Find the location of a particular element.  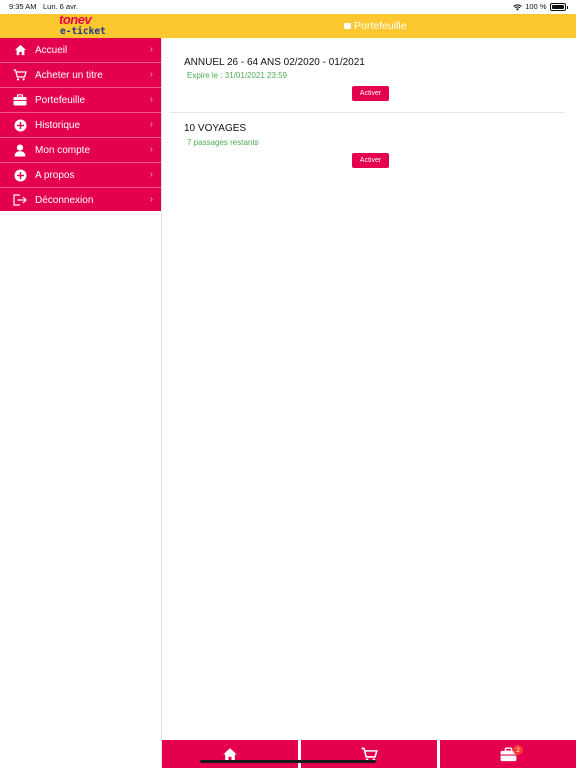

sidebar-item-mon-compte: Mon compte › is located at coordinates (80, 150).